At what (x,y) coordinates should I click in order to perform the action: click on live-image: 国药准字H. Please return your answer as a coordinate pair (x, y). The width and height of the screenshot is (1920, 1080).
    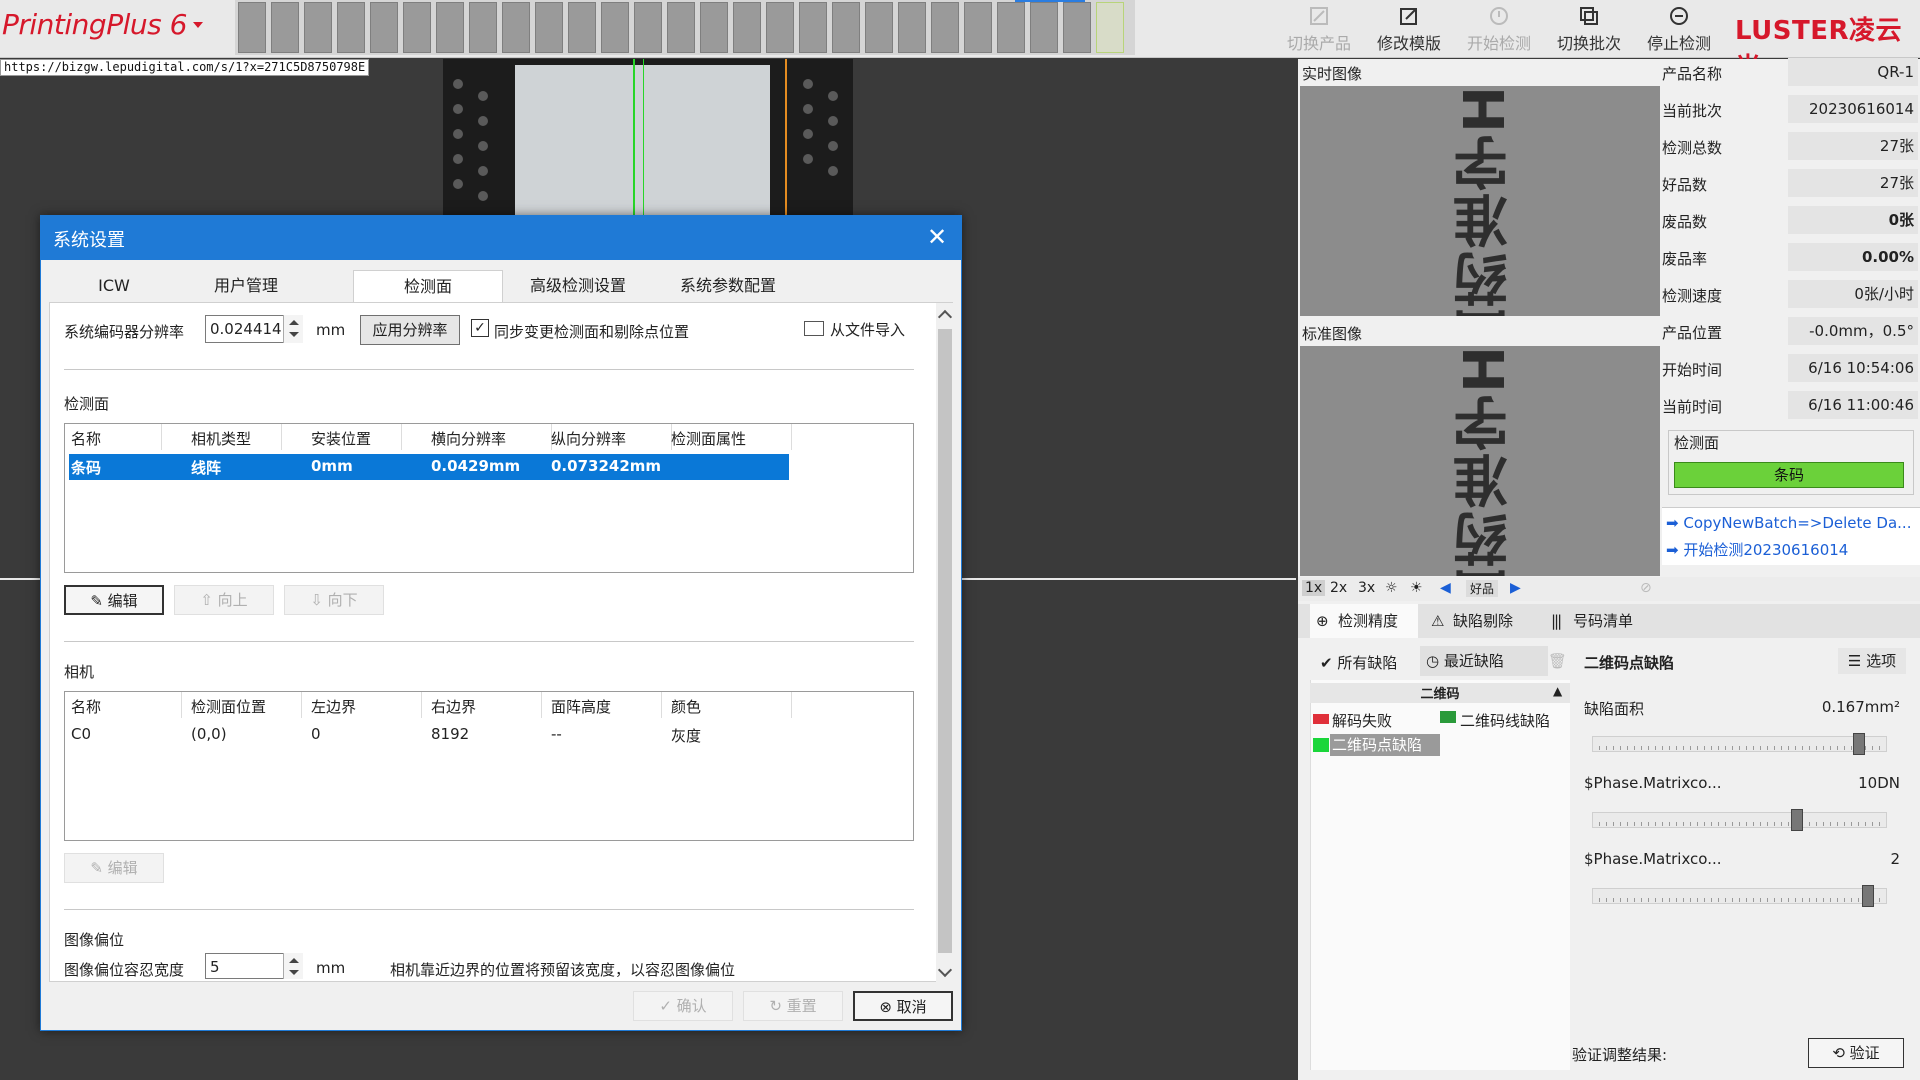
    Looking at the image, I should click on (1480, 201).